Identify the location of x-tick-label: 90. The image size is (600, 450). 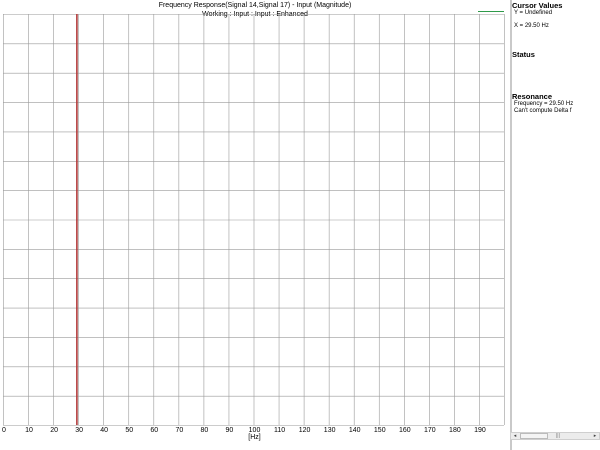
(229, 430).